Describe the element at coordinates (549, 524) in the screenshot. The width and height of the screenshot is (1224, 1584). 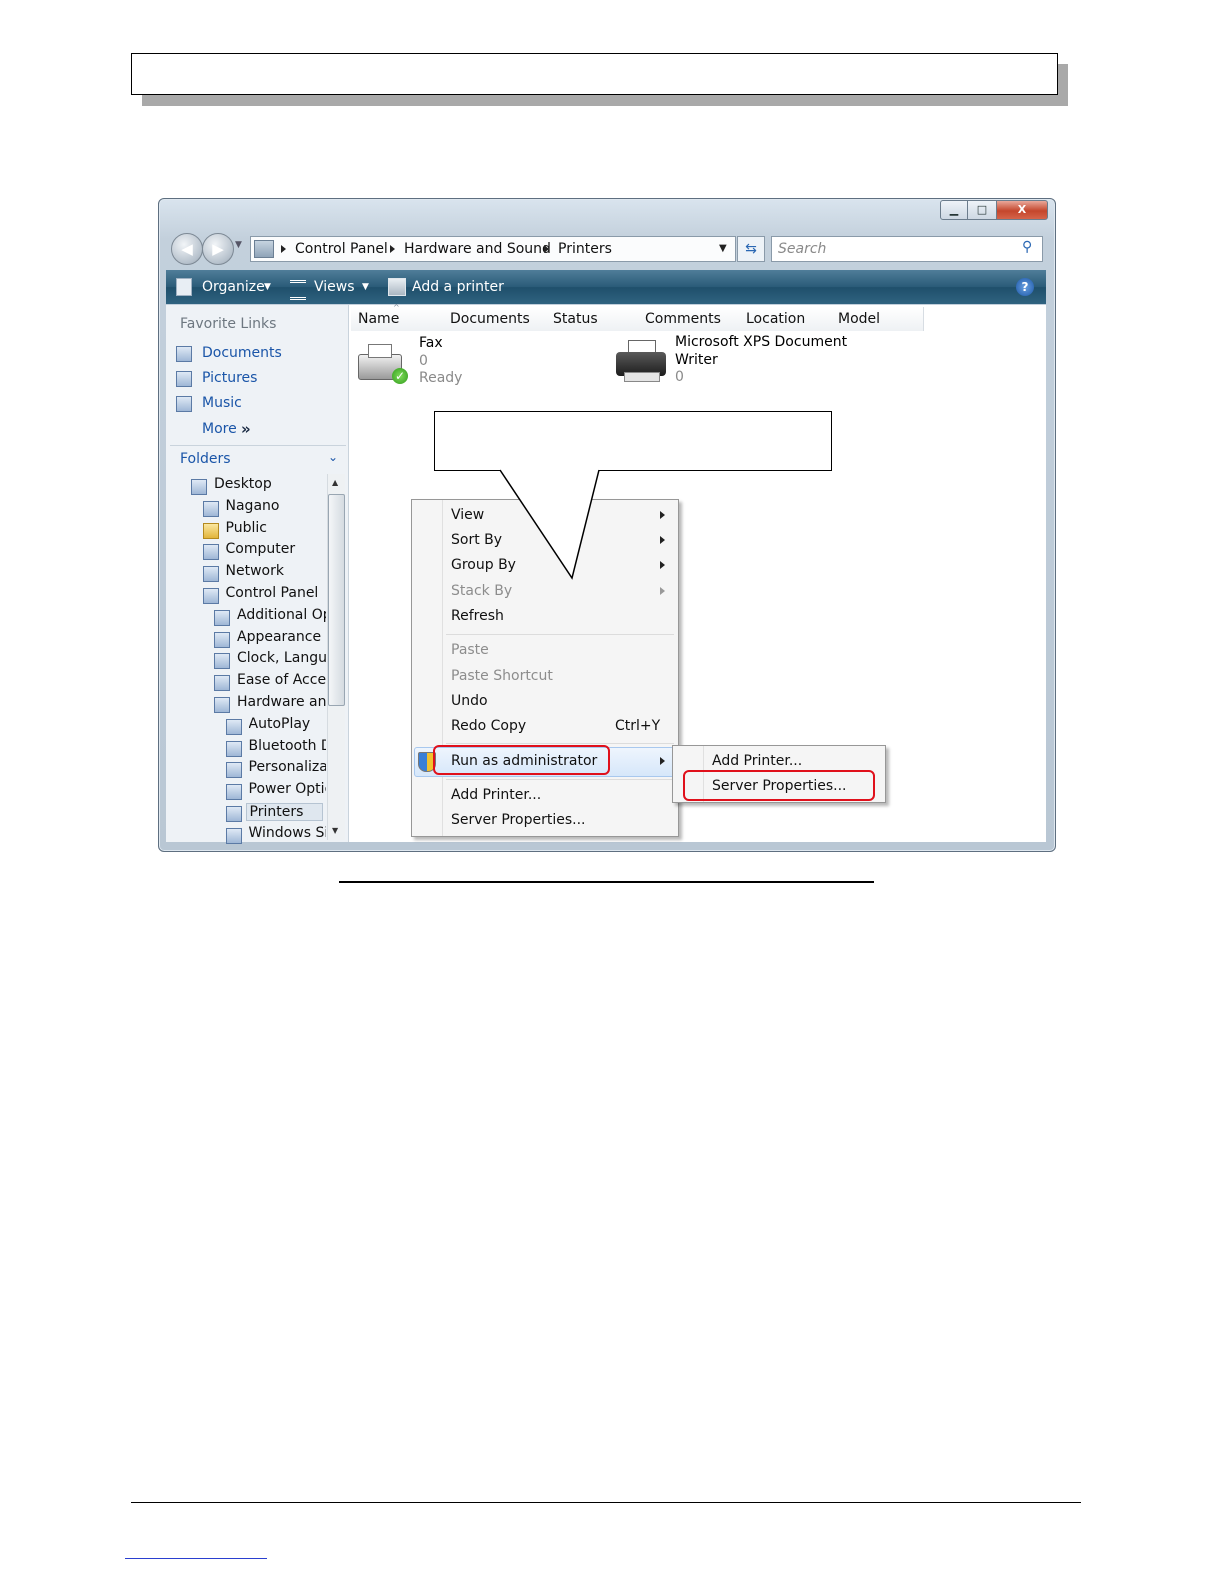
I see `callout-pointer` at that location.